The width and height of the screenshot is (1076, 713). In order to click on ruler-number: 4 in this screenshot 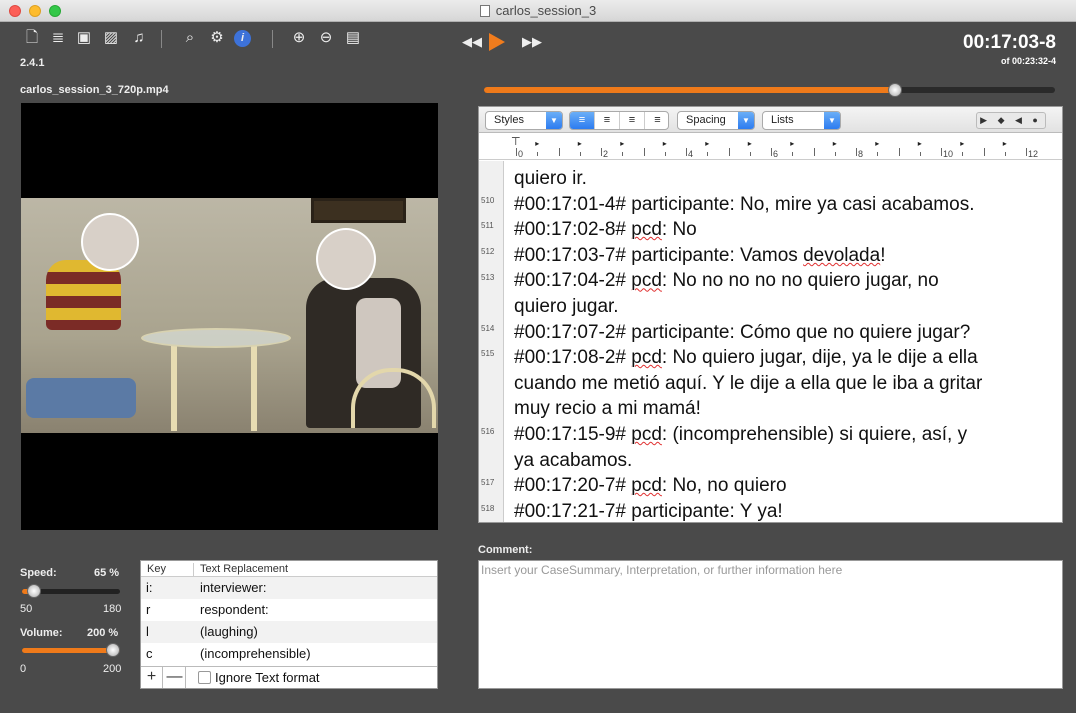, I will do `click(691, 154)`.